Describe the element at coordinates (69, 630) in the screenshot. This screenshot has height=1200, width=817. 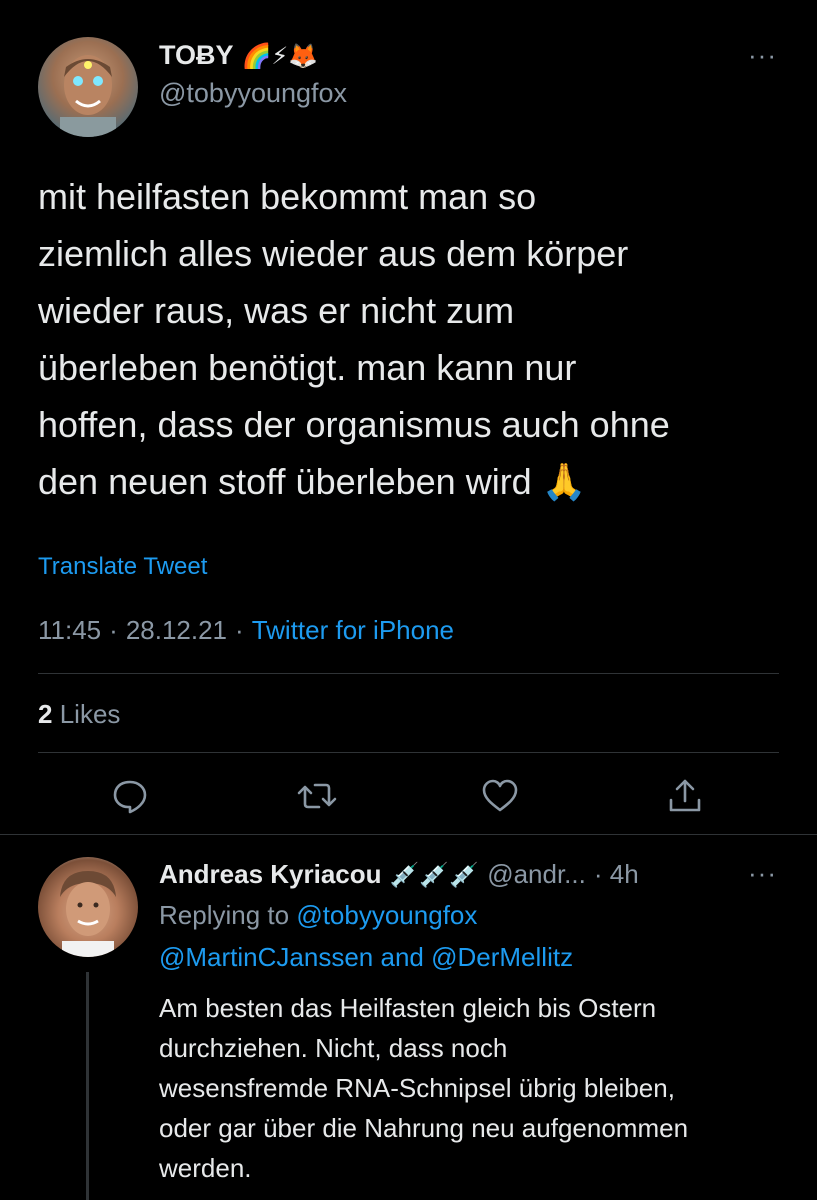
I see `tweet-time: 11:45` at that location.